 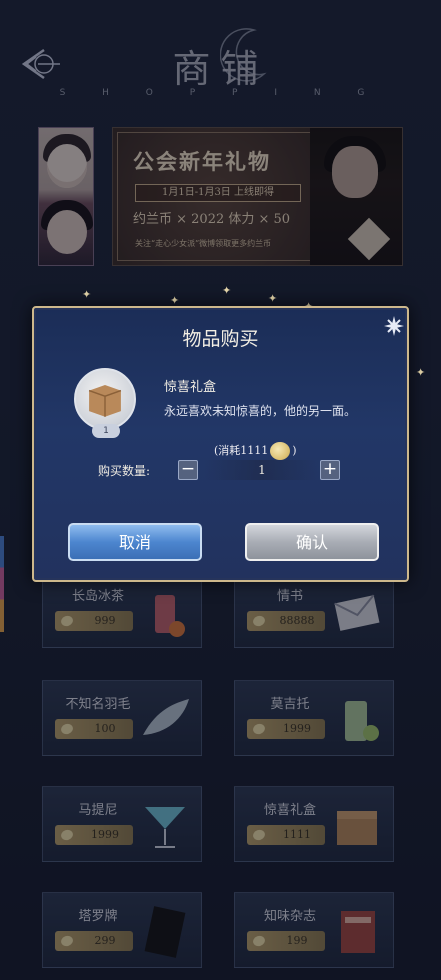 What do you see at coordinates (190, 387) in the screenshot?
I see `item-name: 惊喜礼盒` at bounding box center [190, 387].